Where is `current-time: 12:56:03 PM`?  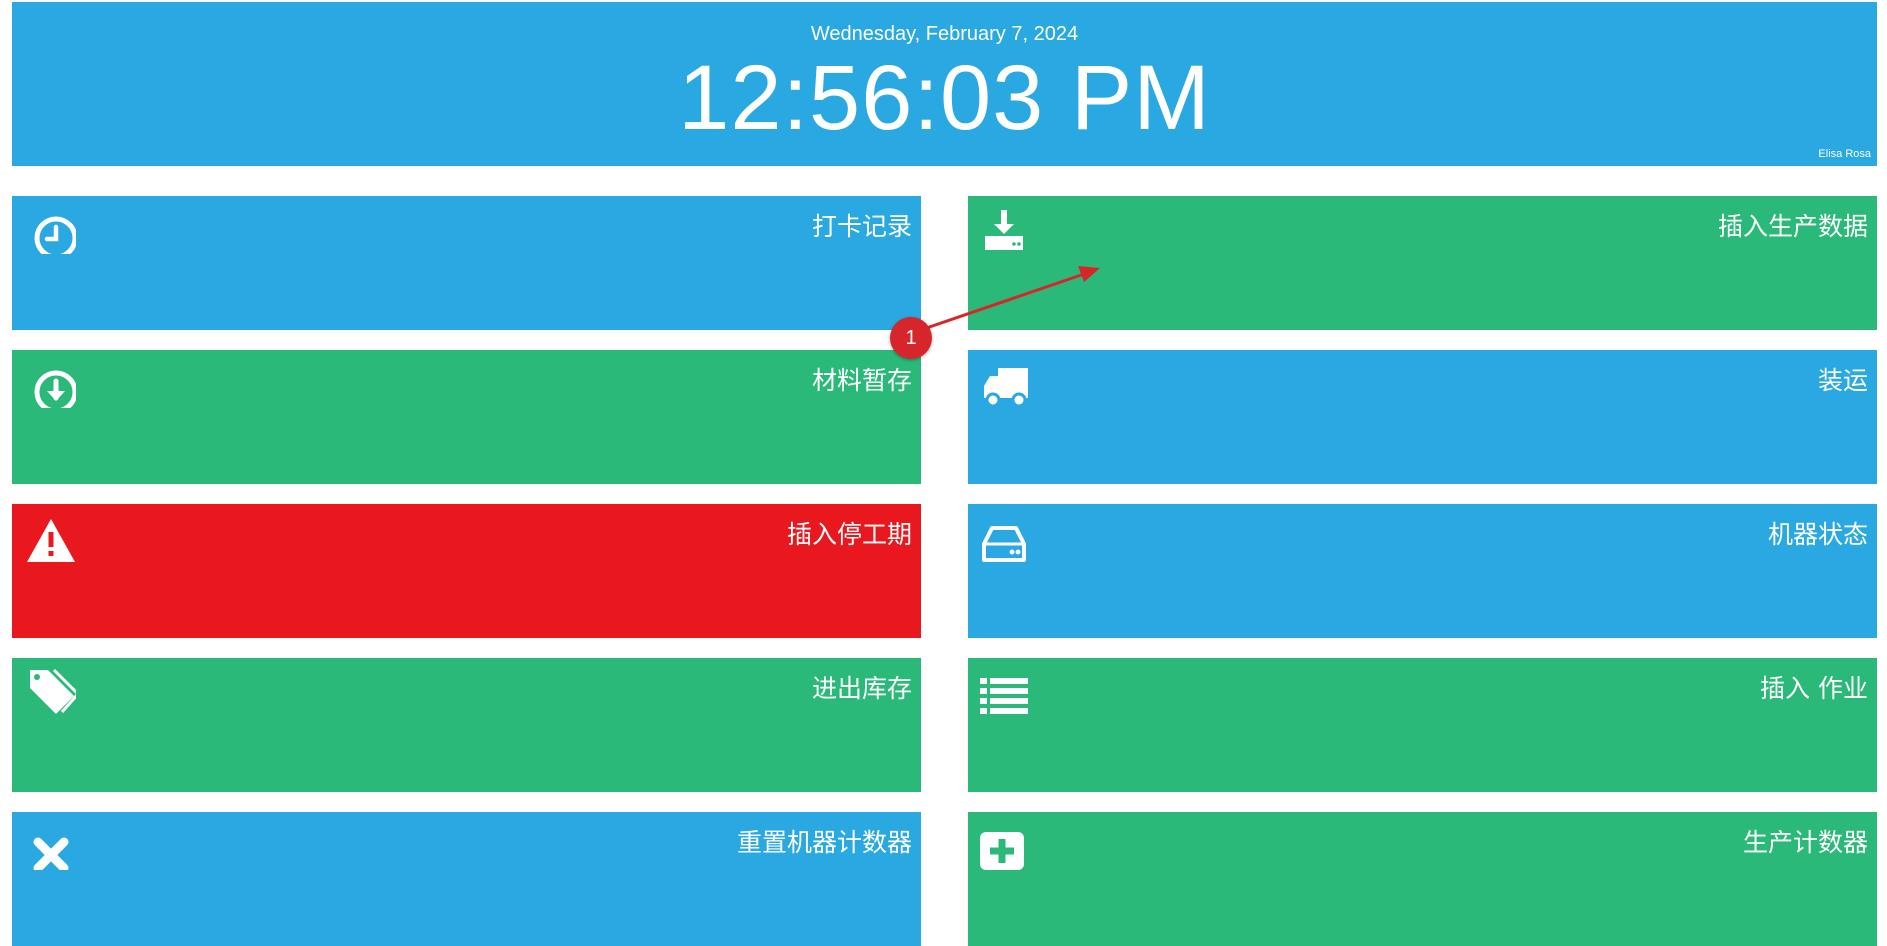 current-time: 12:56:03 PM is located at coordinates (944, 98).